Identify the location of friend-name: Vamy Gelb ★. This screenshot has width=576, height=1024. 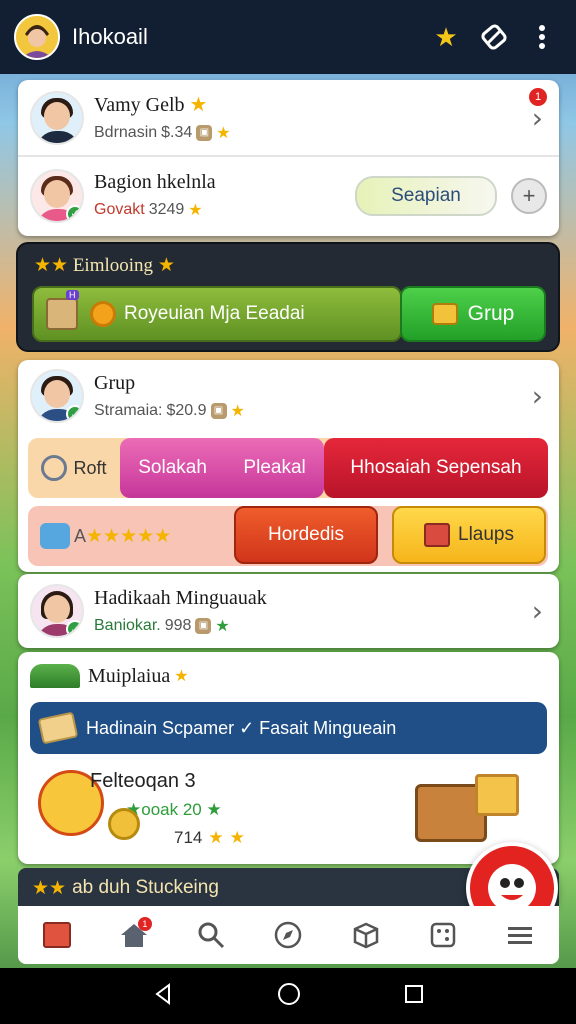
(151, 105).